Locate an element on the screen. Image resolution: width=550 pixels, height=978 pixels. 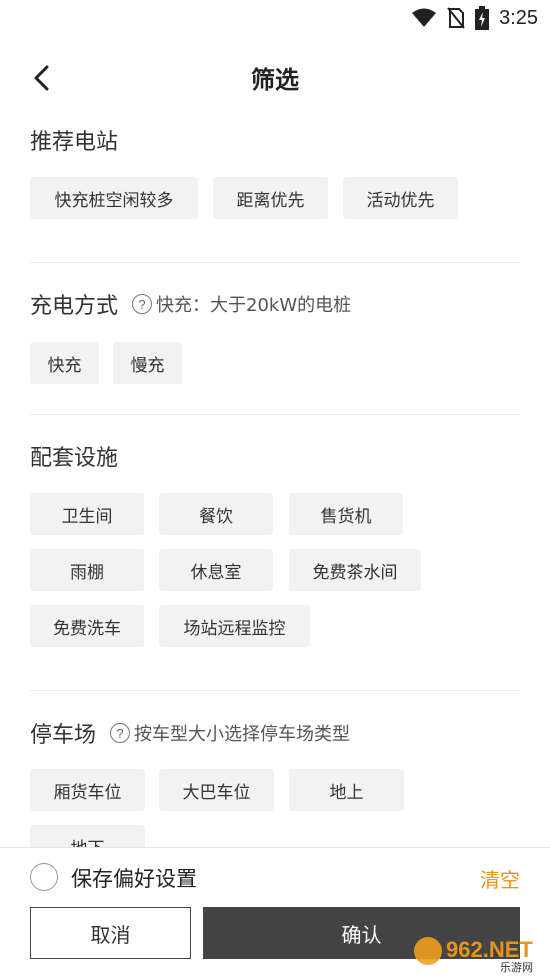
section-title: 充电方式 is located at coordinates (74, 306).